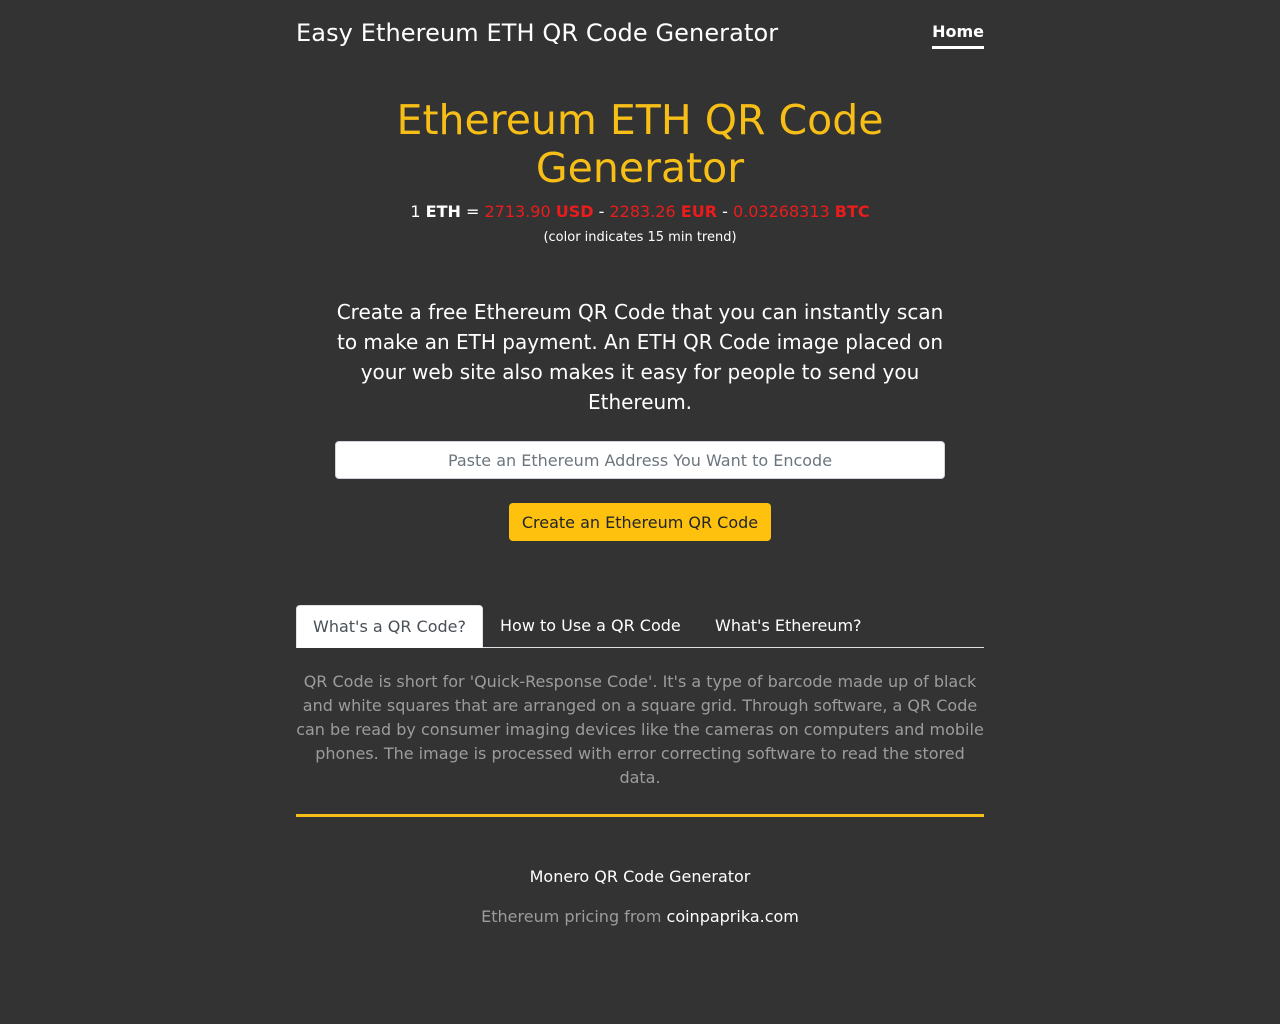 This screenshot has height=1024, width=1280. What do you see at coordinates (517, 211) in the screenshot?
I see `usd-price: 2713.90` at bounding box center [517, 211].